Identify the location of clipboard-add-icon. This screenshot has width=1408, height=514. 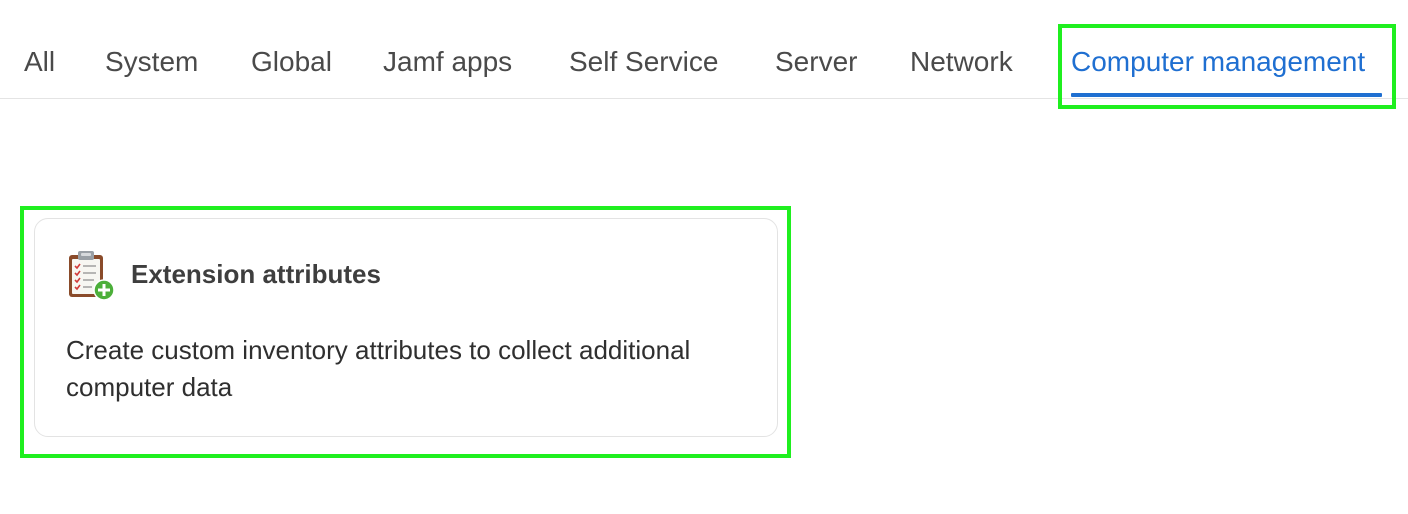
(92, 276).